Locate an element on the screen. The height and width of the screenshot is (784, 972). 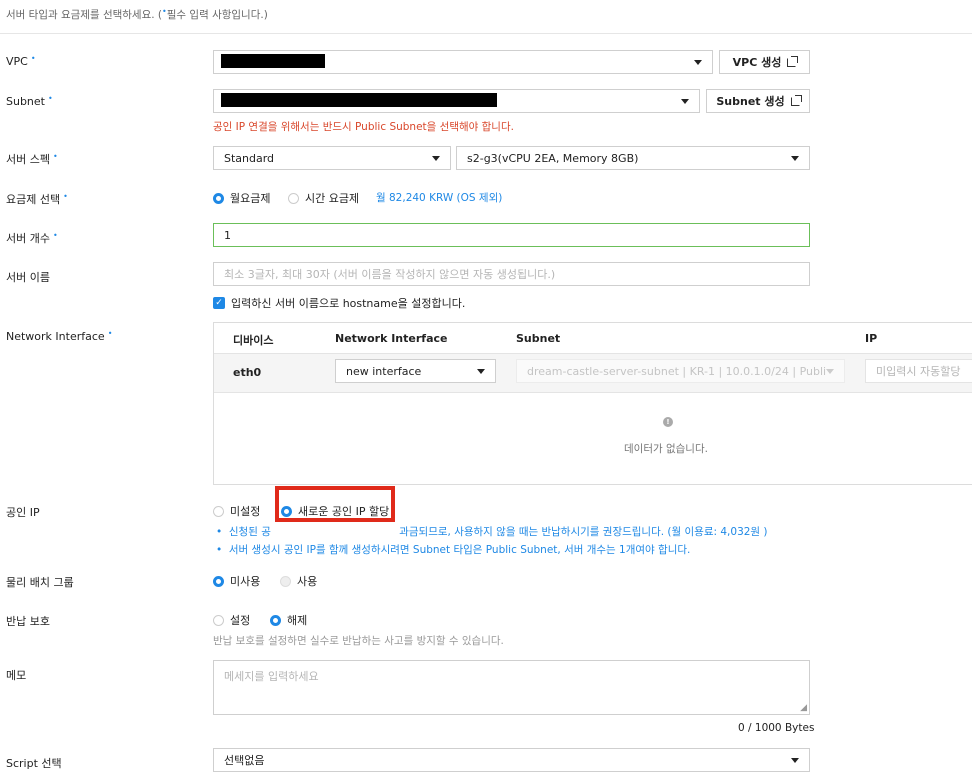
protection-release-option: 해제 is located at coordinates (288, 620).